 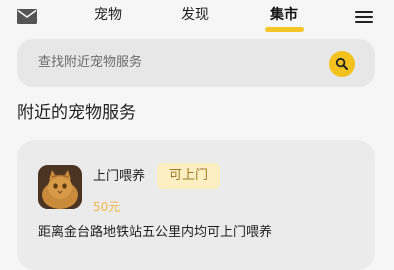 What do you see at coordinates (108, 15) in the screenshot?
I see `tab-pets: 宠物` at bounding box center [108, 15].